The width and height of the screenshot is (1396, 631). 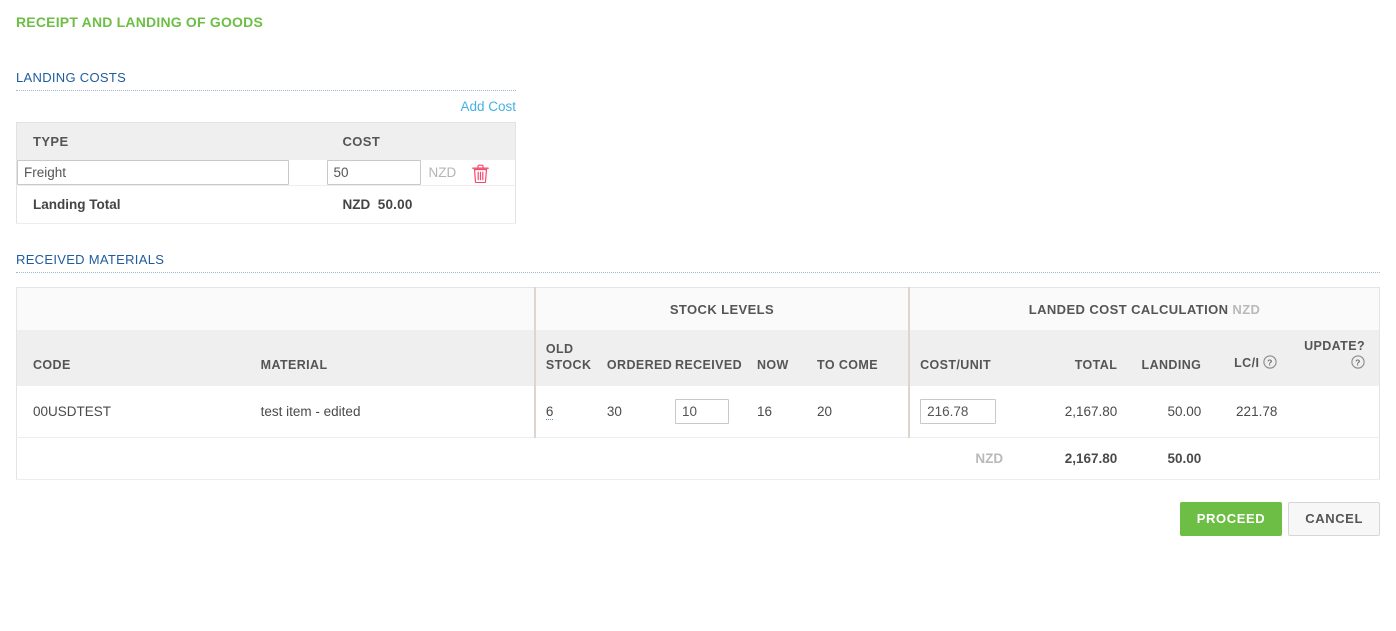 I want to click on column-header-cost-unit: COST/UNIT, so click(x=964, y=358).